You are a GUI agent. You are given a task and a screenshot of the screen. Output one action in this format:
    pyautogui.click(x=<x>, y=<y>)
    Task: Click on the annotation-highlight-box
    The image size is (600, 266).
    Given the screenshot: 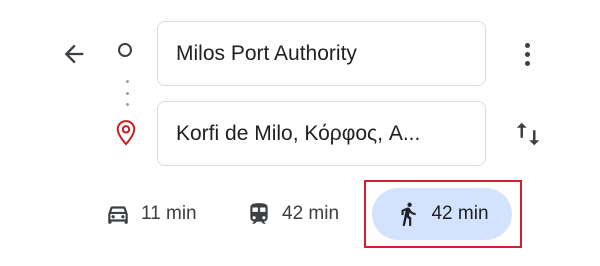 What is the action you would take?
    pyautogui.click(x=443, y=214)
    